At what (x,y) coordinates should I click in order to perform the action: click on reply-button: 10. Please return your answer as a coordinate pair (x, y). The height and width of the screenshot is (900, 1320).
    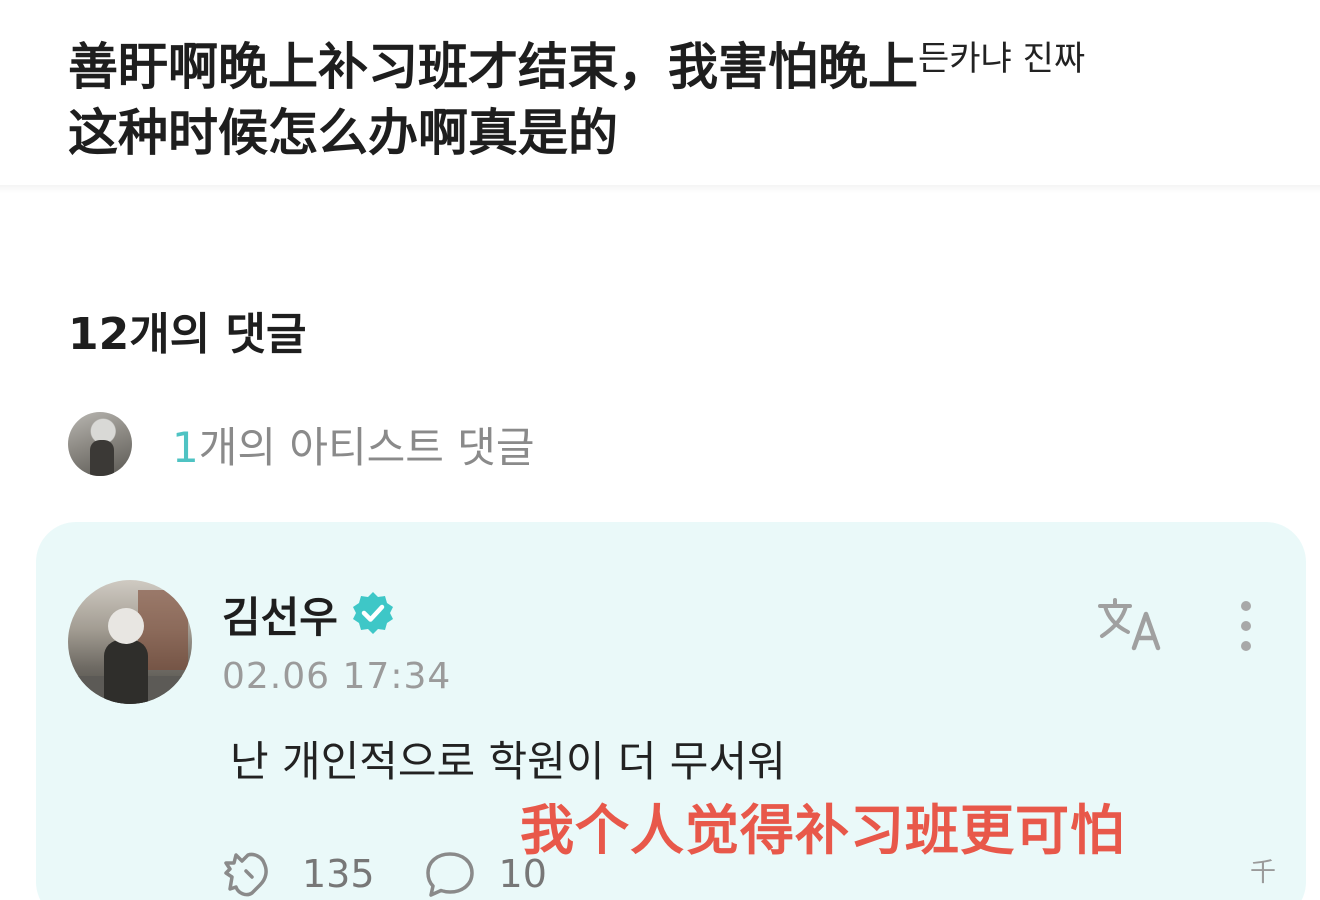
    Looking at the image, I should click on (485, 874).